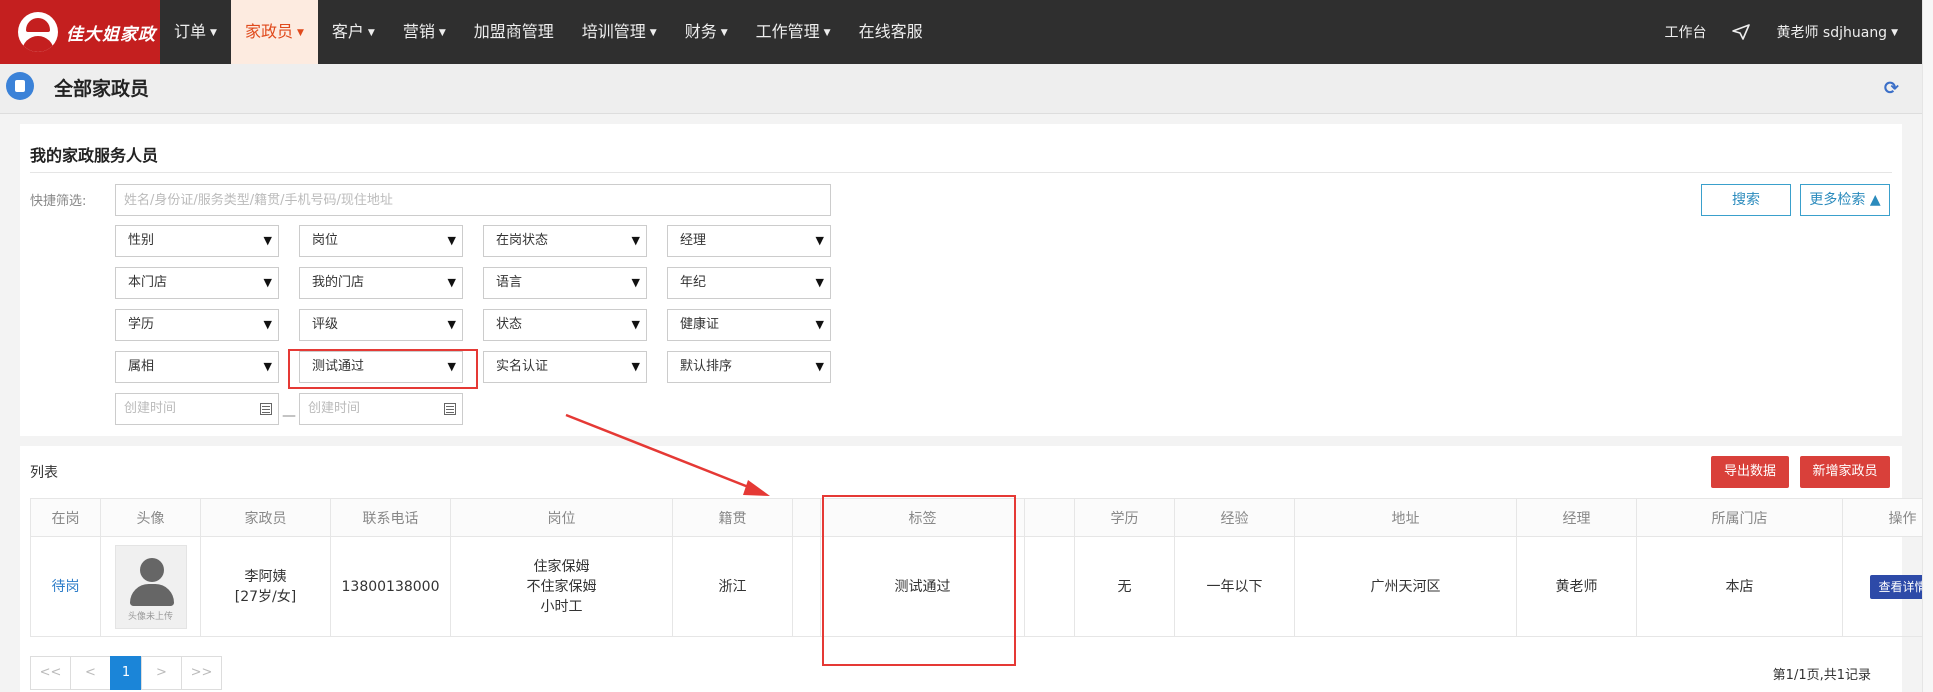 The image size is (1933, 692). I want to click on nav-label: 培训管理, so click(613, 31).